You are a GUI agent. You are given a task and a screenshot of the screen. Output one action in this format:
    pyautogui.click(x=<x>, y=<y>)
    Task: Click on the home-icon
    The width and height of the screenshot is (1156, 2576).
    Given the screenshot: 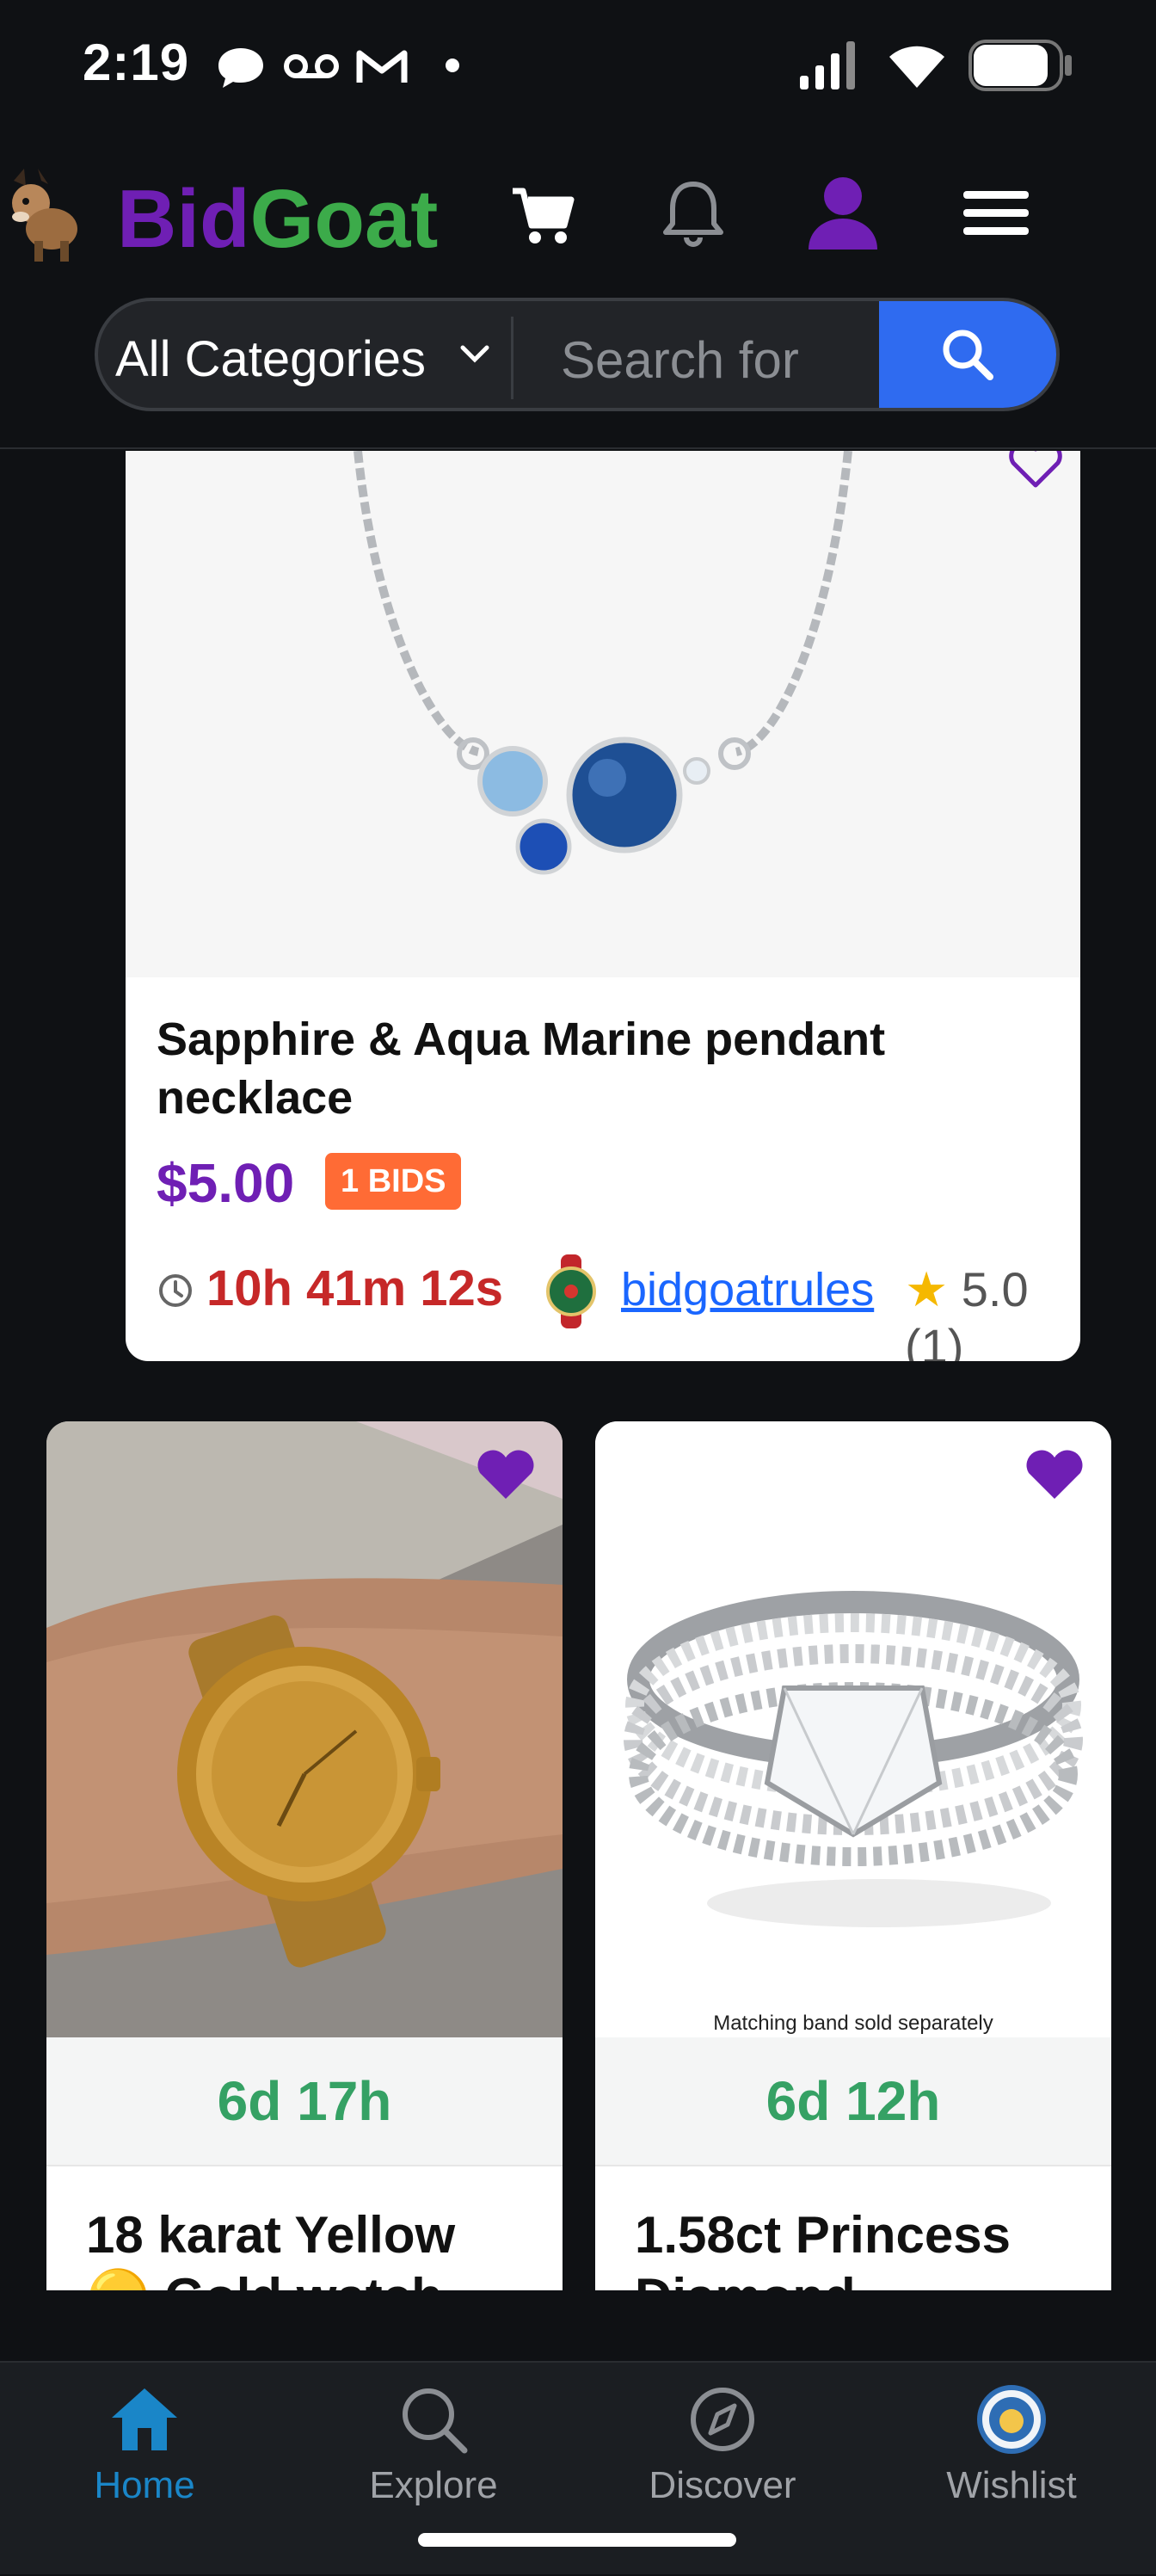 What is the action you would take?
    pyautogui.click(x=144, y=2419)
    